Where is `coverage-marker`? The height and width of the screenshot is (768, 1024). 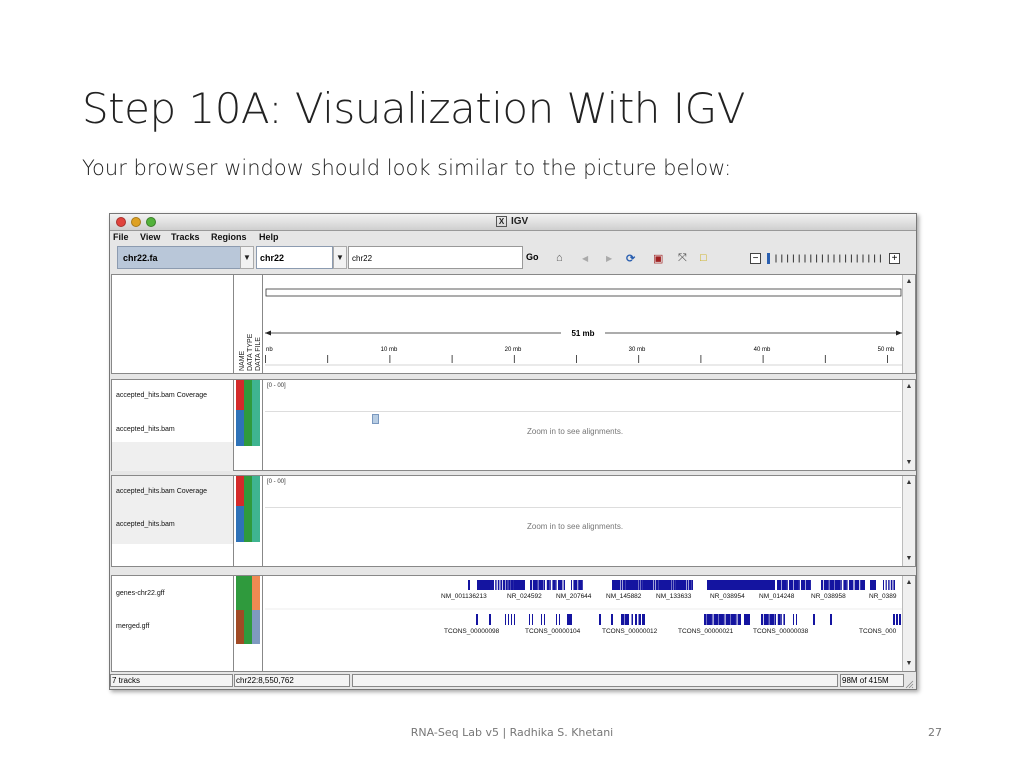
coverage-marker is located at coordinates (375, 419).